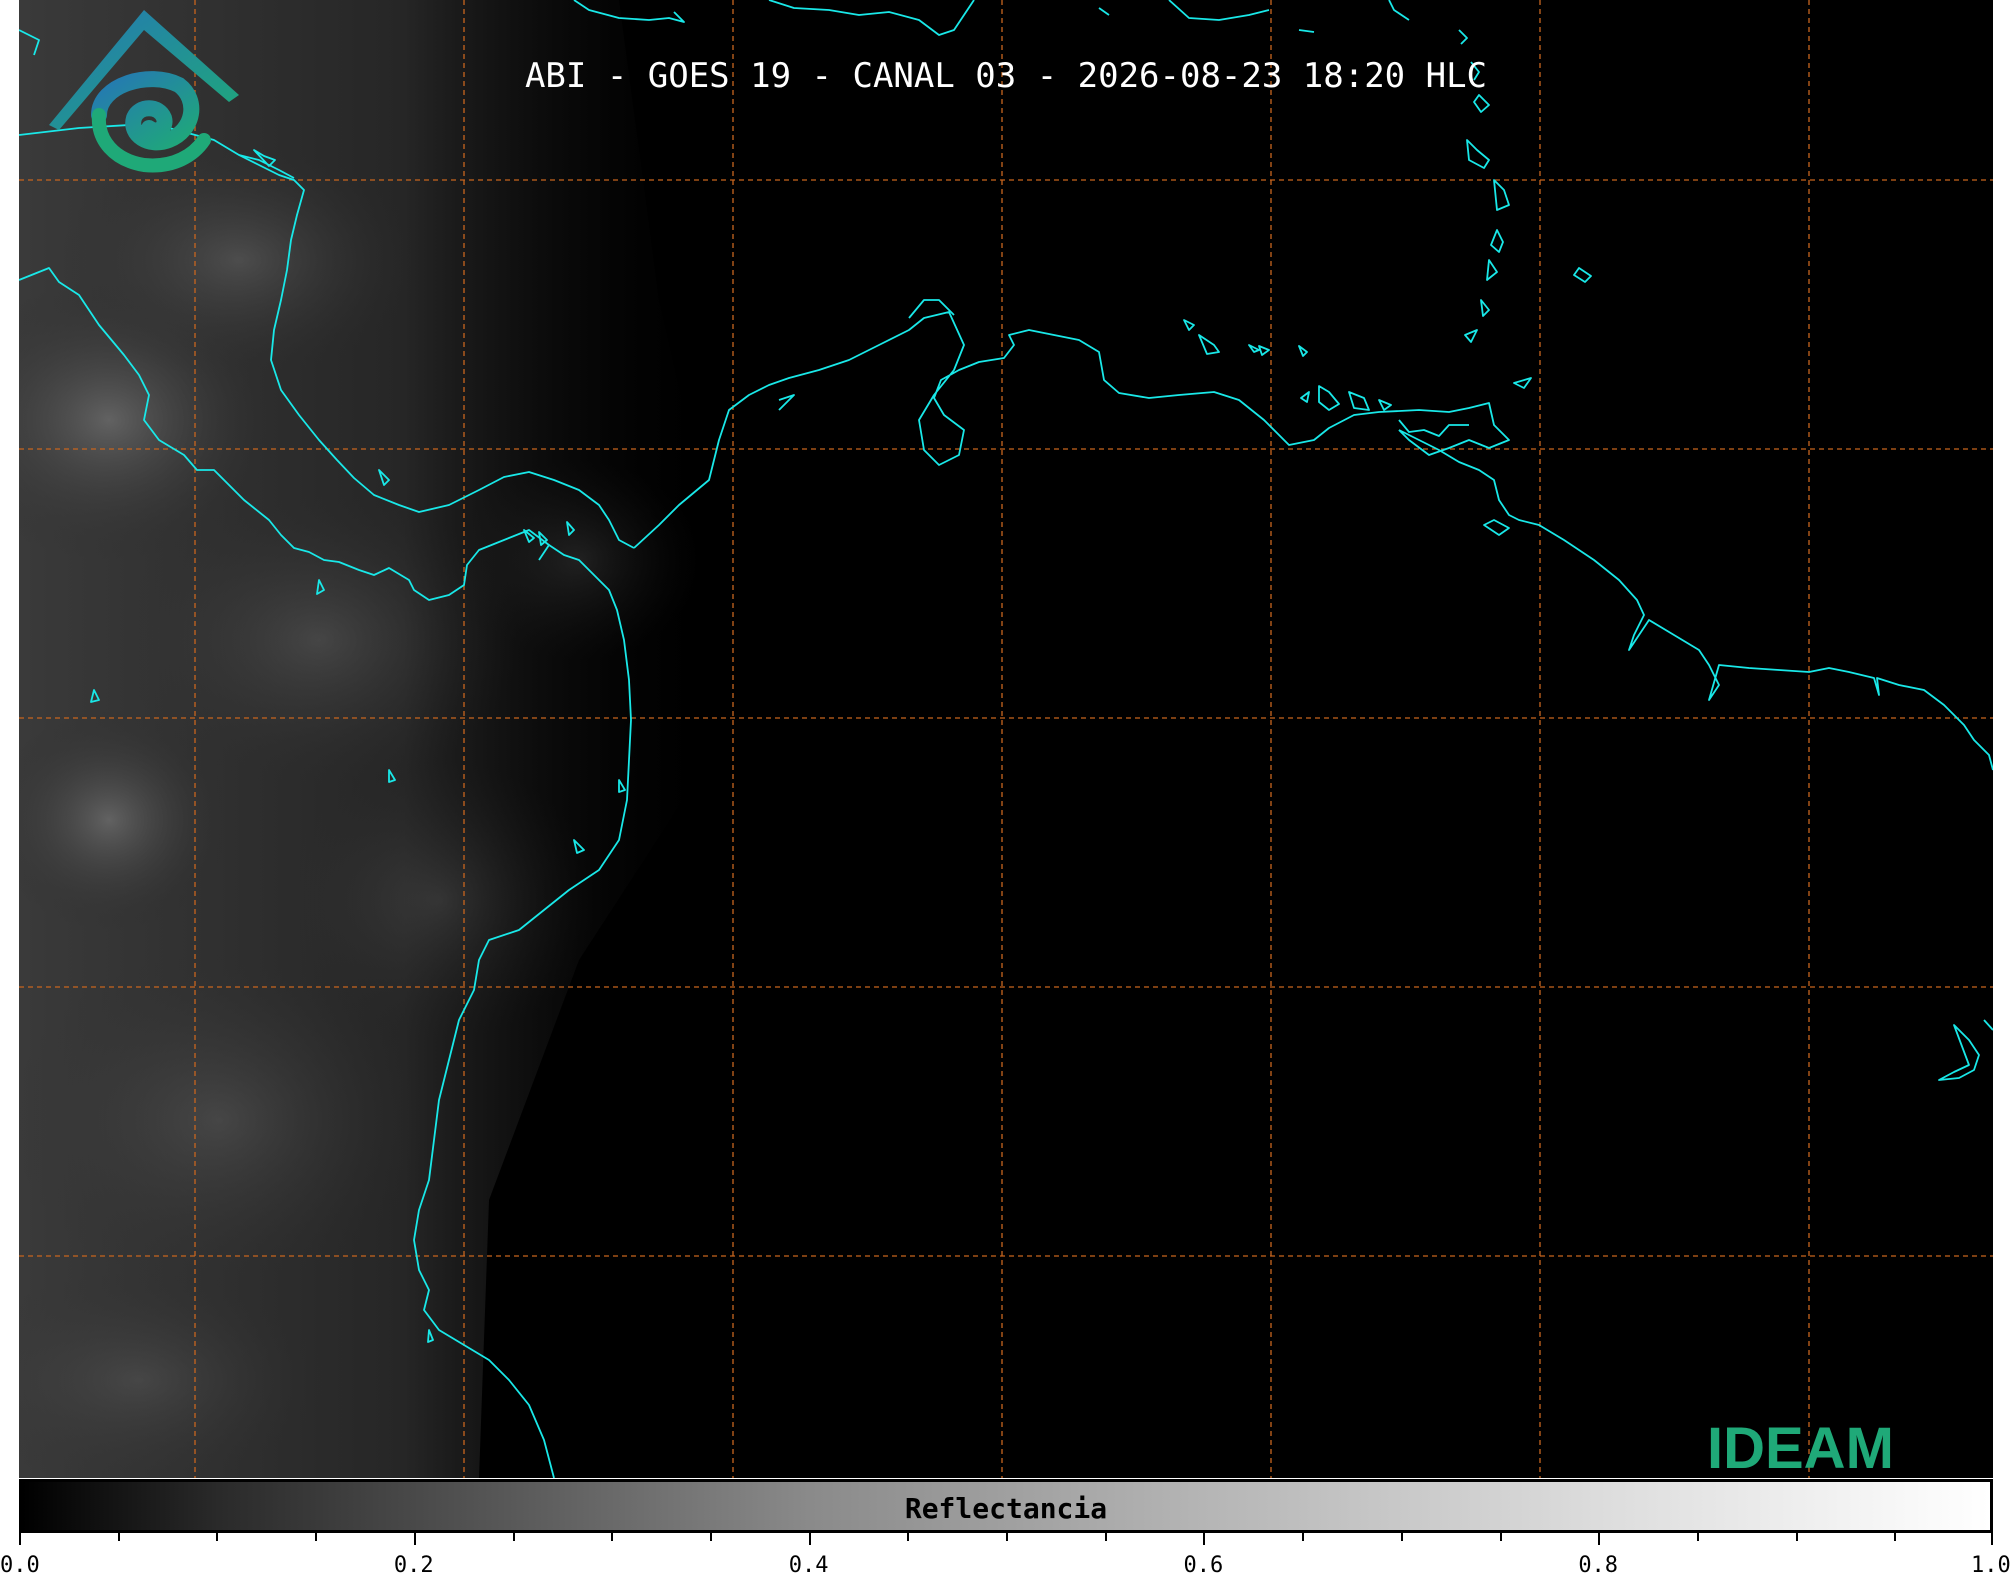 Image resolution: width=2011 pixels, height=1578 pixels. What do you see at coordinates (1005, 1555) in the screenshot?
I see `colorbar-ticks: 0.0 0.2 0.4 0.6 0.8 1.0` at bounding box center [1005, 1555].